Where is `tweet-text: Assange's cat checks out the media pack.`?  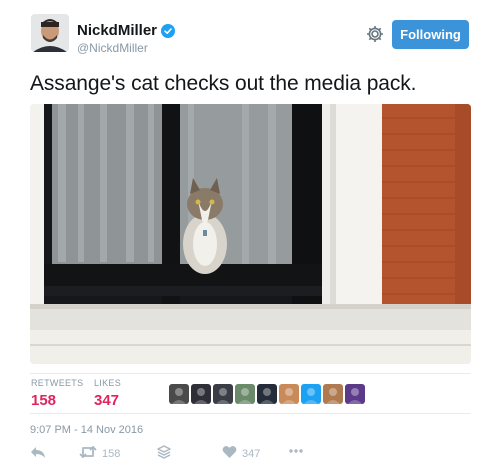
tweet-text: Assange's cat checks out the media pack. is located at coordinates (223, 83).